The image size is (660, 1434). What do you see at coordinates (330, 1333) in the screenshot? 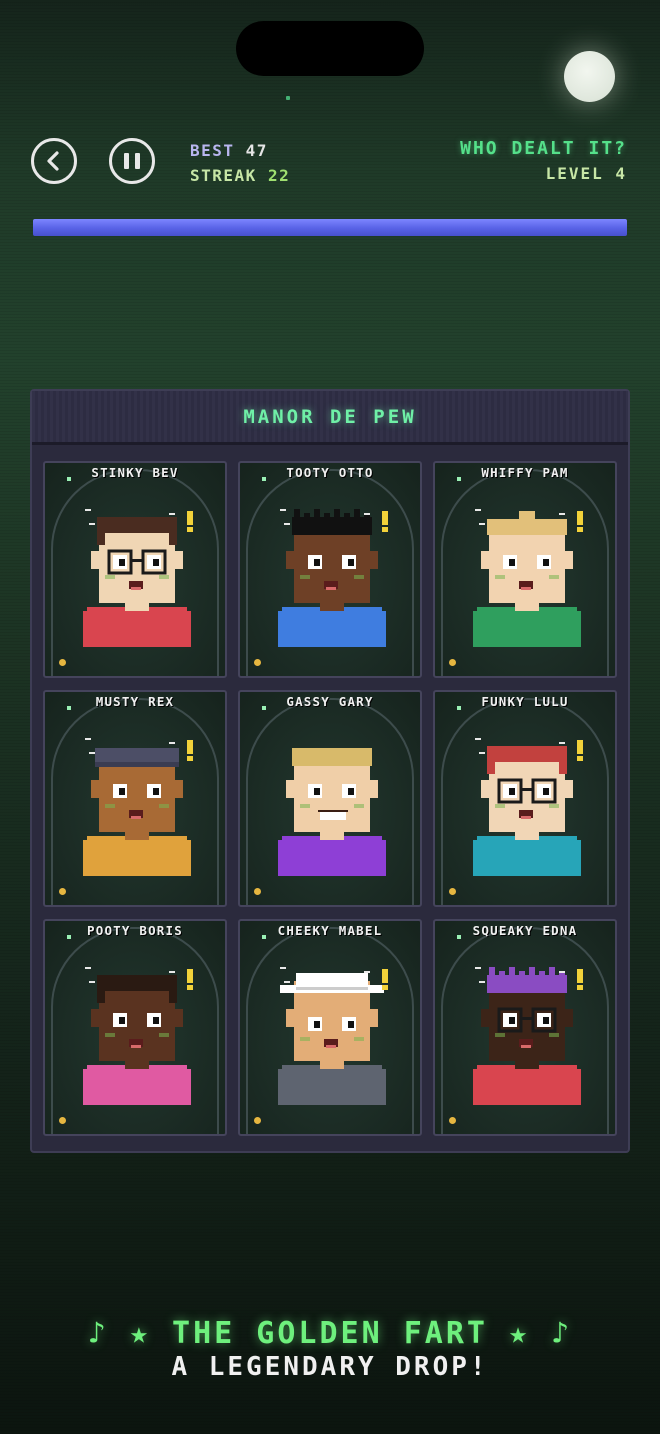
I see `announcement-title: ♪ ★ THE GOLDEN FART ★ ♪` at bounding box center [330, 1333].